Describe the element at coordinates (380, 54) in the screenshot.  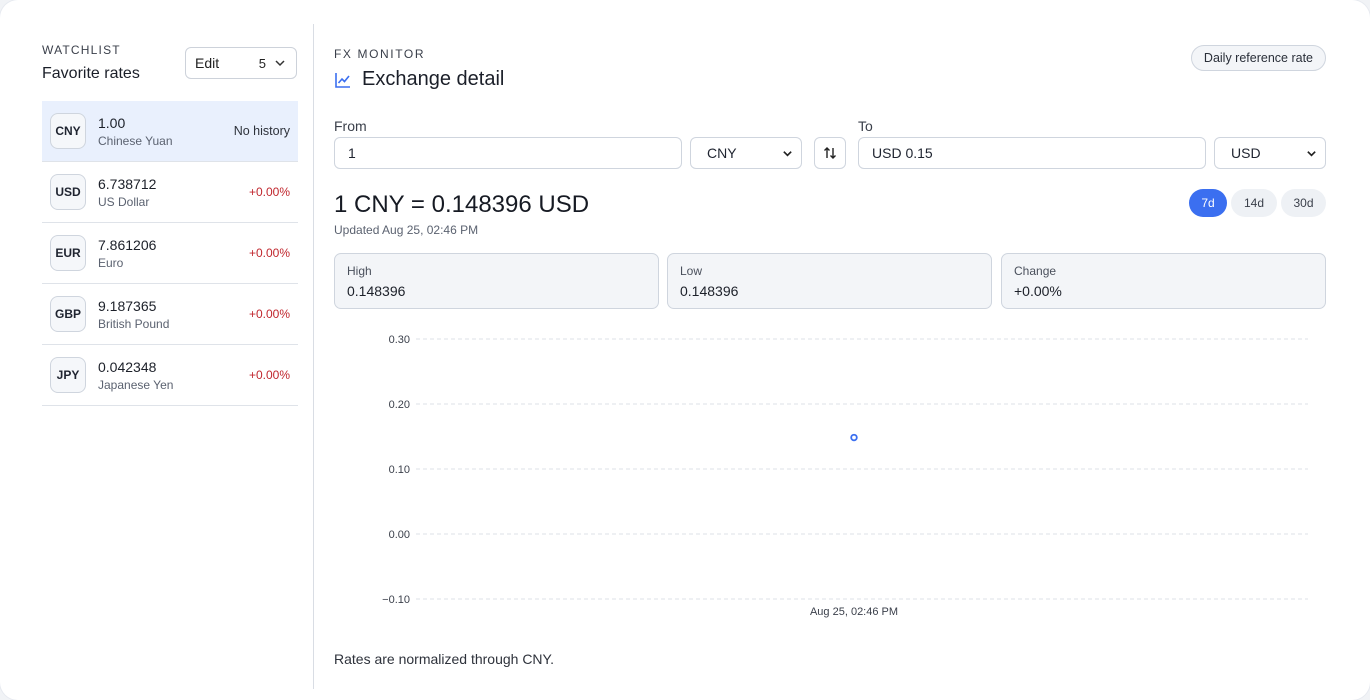
I see `page-eyebrow: FX MONITOR` at that location.